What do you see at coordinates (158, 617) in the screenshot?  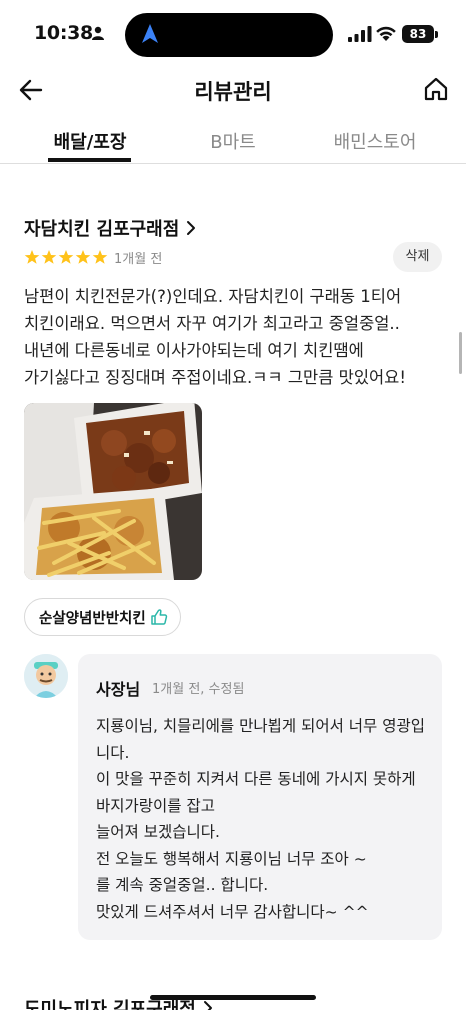 I see `thumbs-up-icon` at bounding box center [158, 617].